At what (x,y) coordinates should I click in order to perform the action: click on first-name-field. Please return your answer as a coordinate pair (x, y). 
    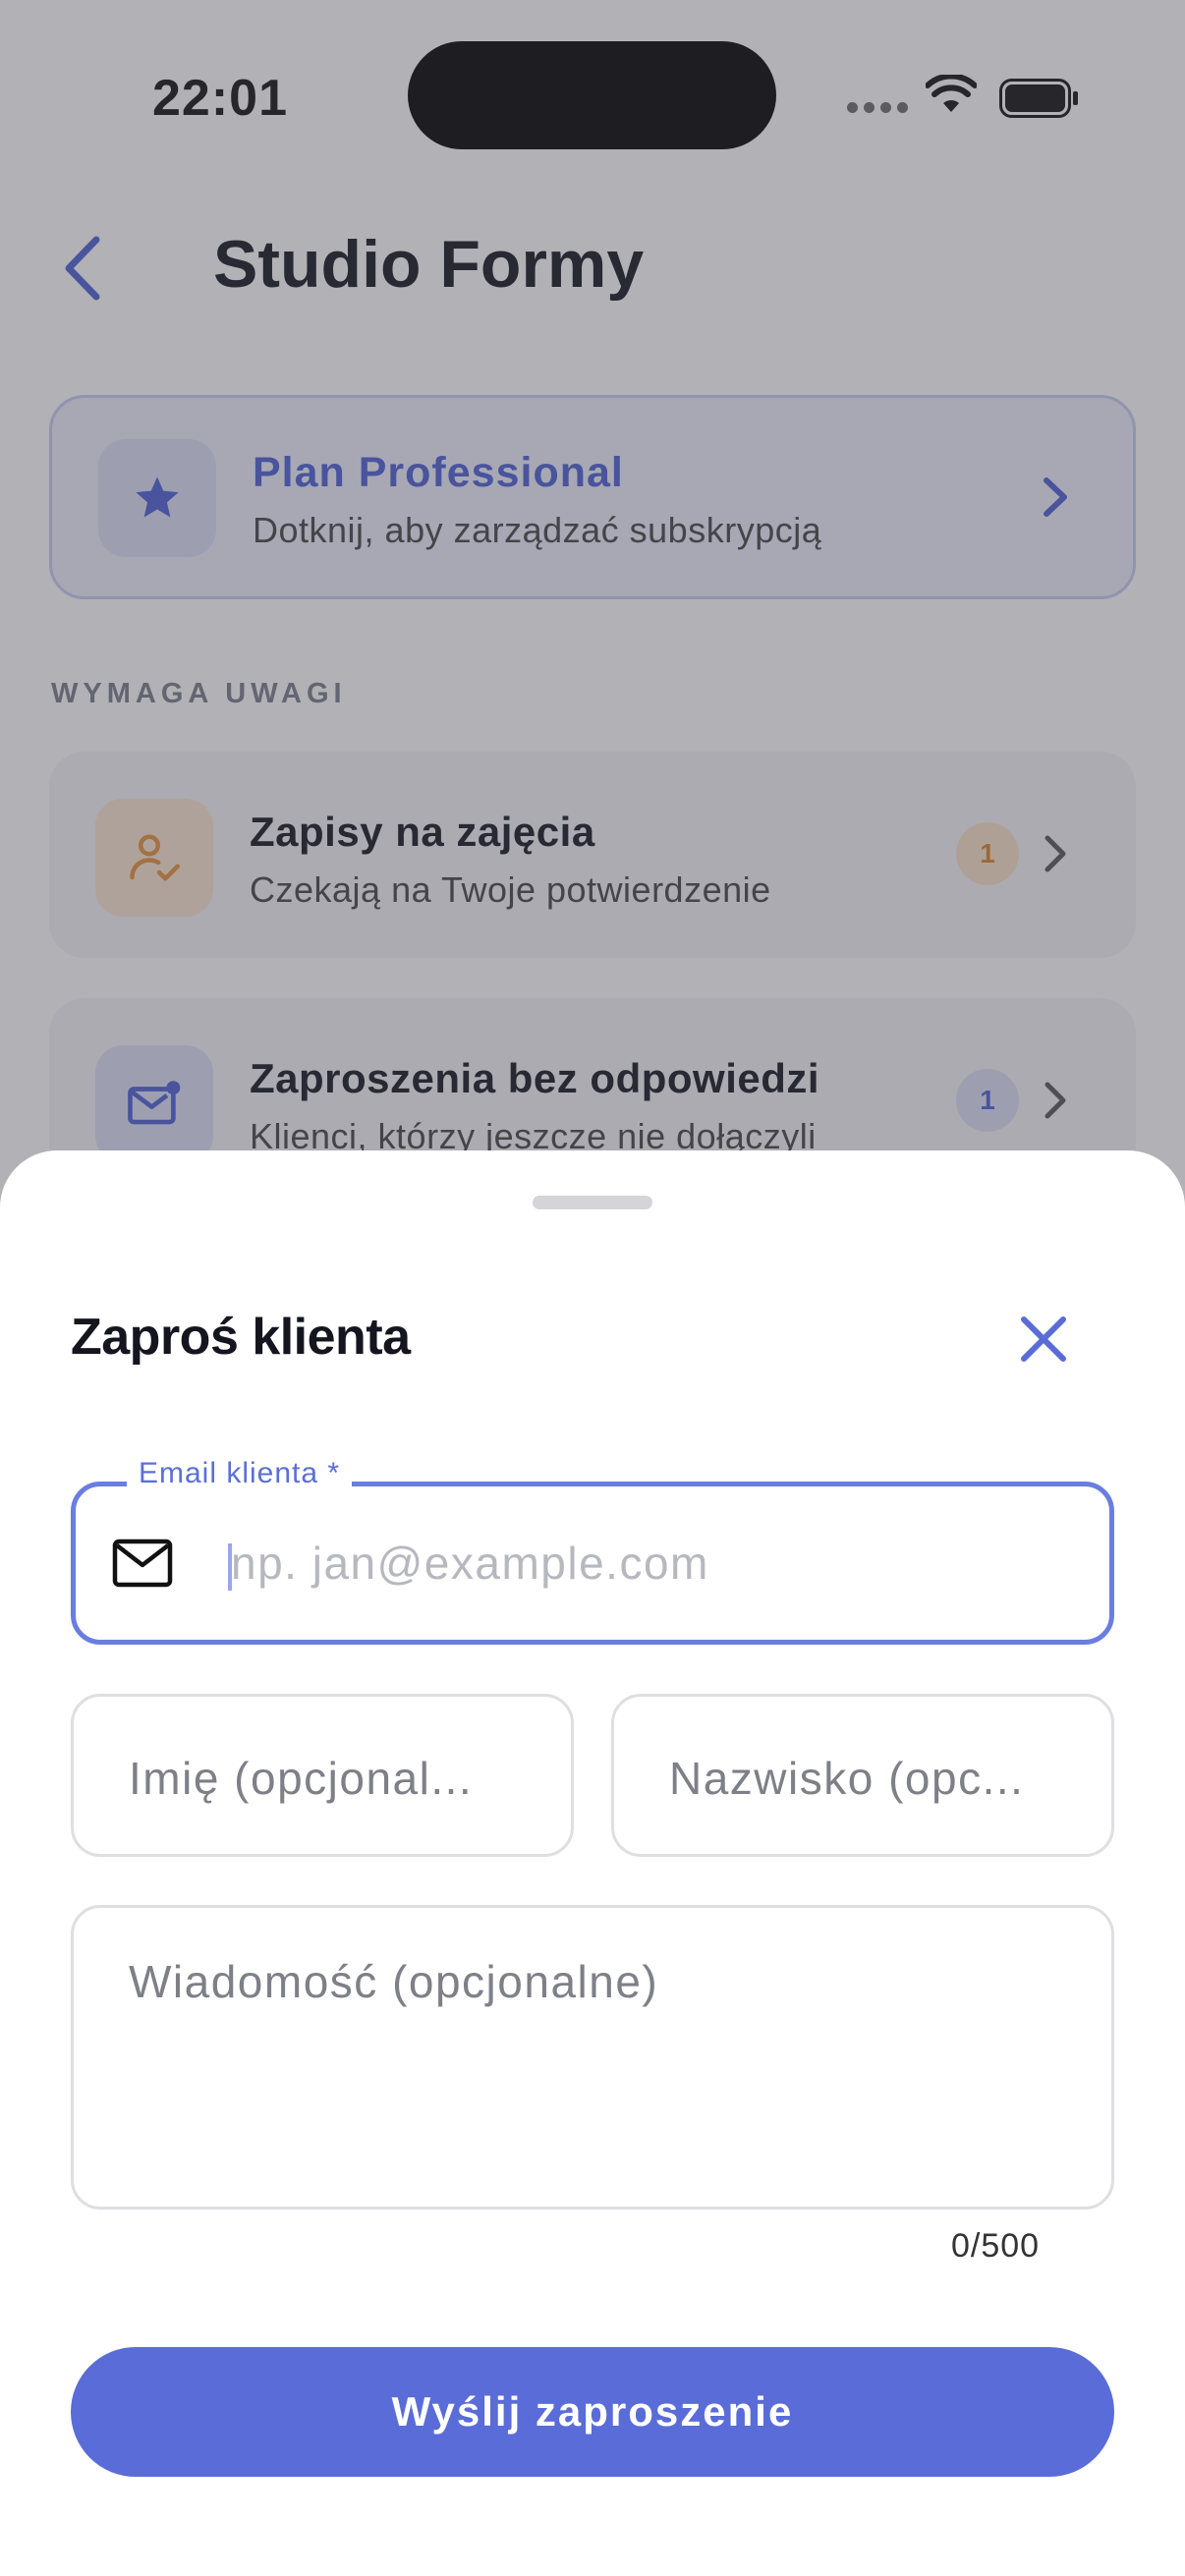
    Looking at the image, I should click on (322, 1775).